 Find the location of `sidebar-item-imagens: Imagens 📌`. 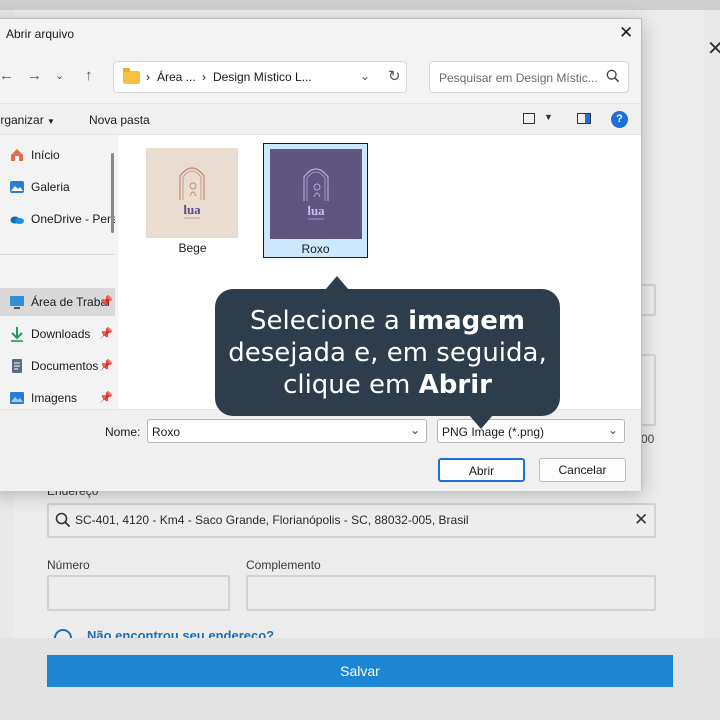

sidebar-item-imagens: Imagens 📌 is located at coordinates (57, 396).